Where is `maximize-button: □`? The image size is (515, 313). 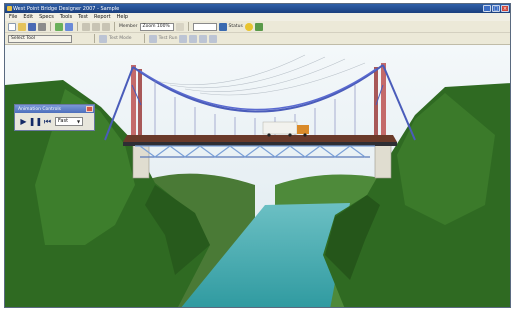 maximize-button: □ is located at coordinates (496, 8).